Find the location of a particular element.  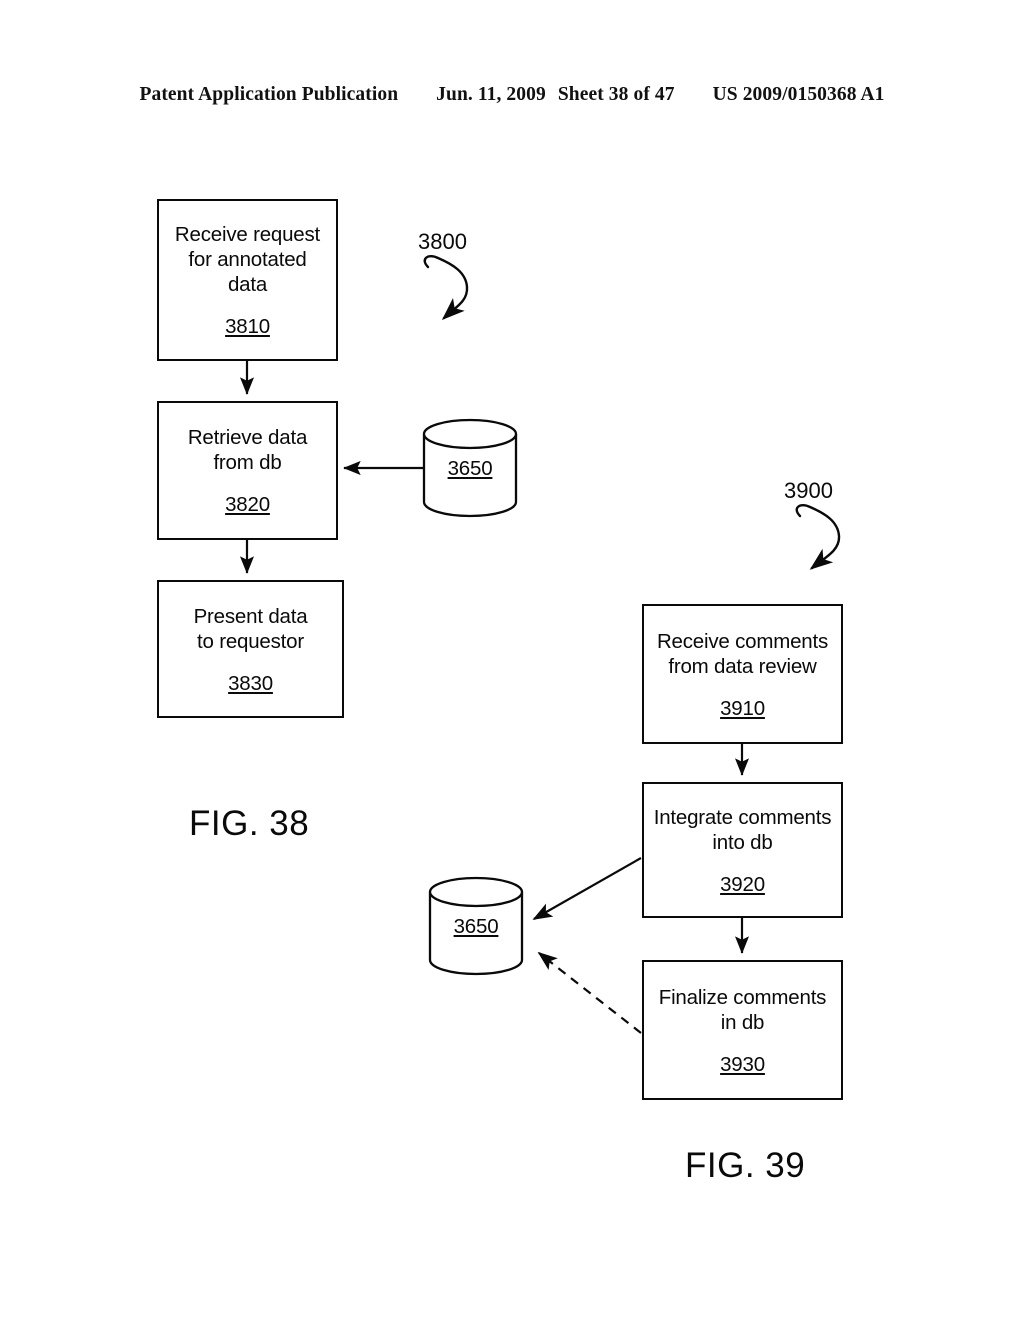

connector-3920-to-db3650 is located at coordinates (587, 888).